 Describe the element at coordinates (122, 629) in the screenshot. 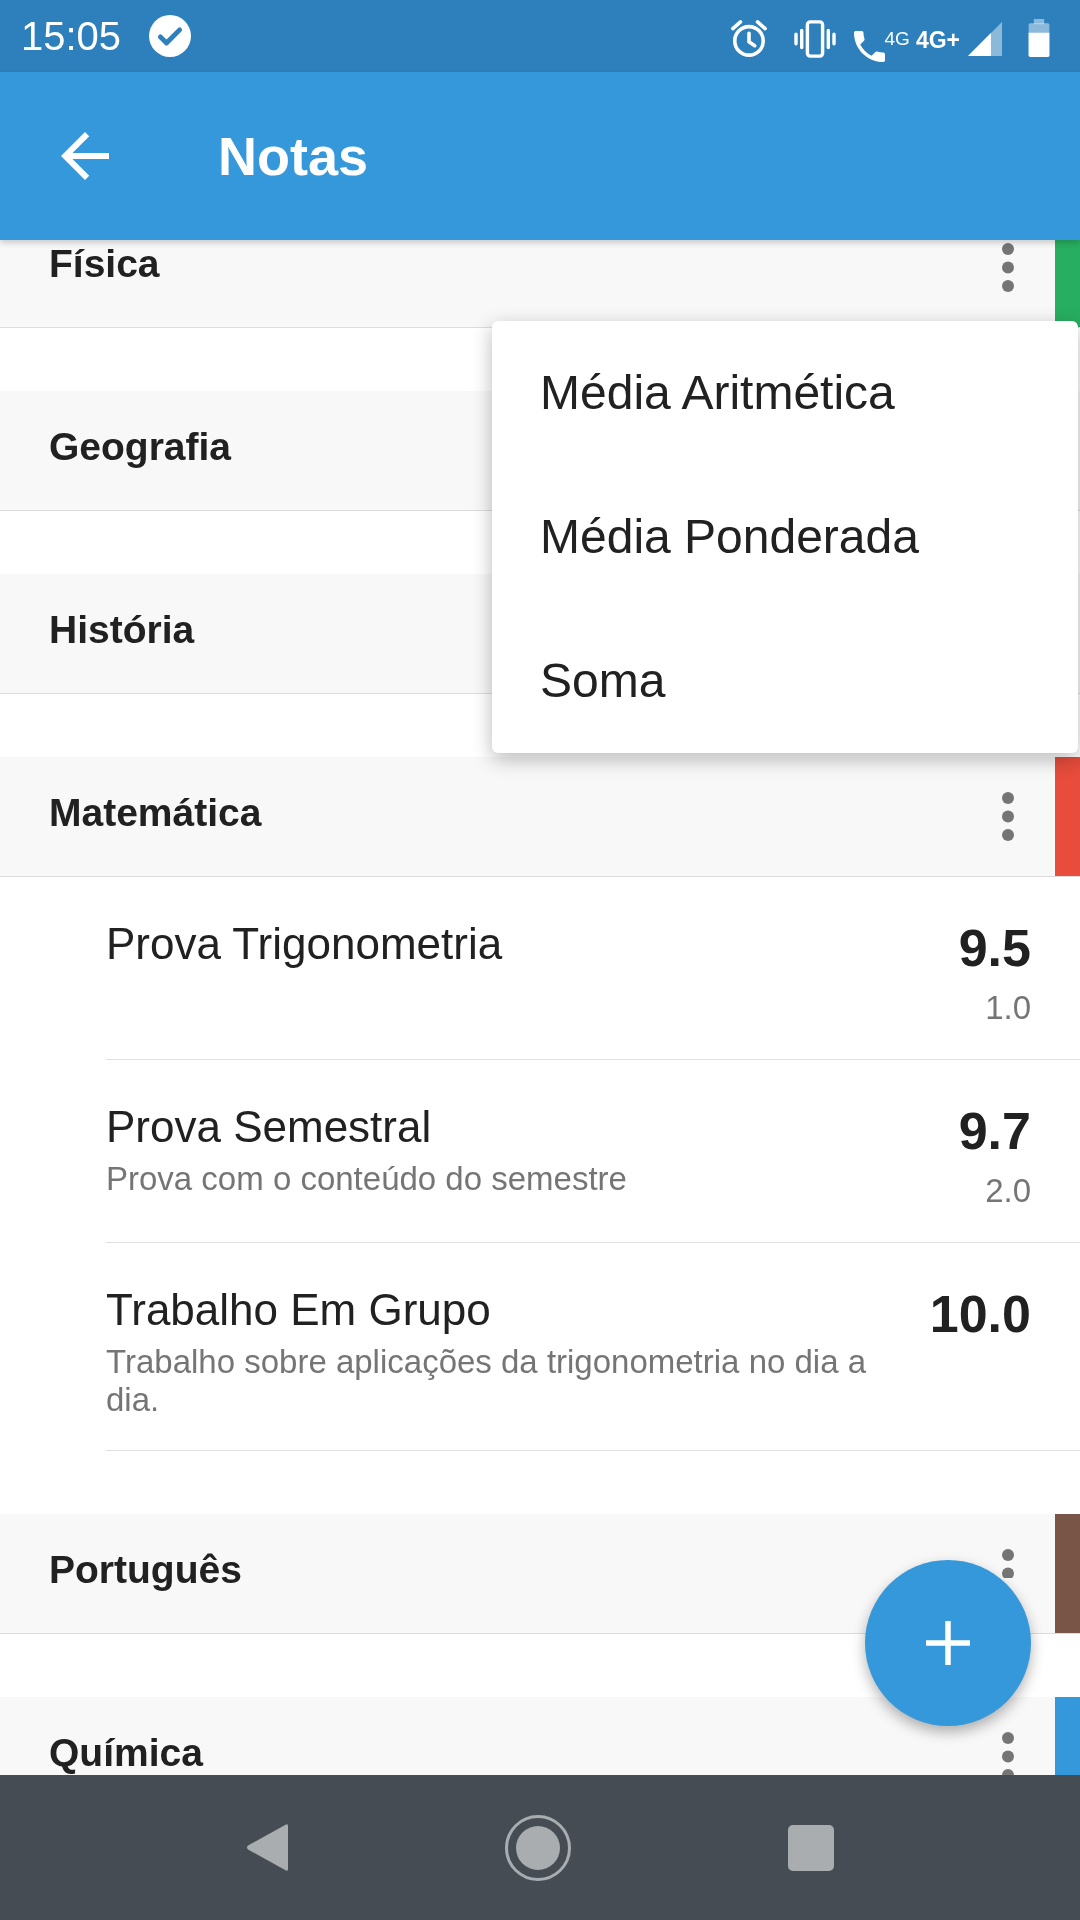

I see `subject-name: História` at that location.